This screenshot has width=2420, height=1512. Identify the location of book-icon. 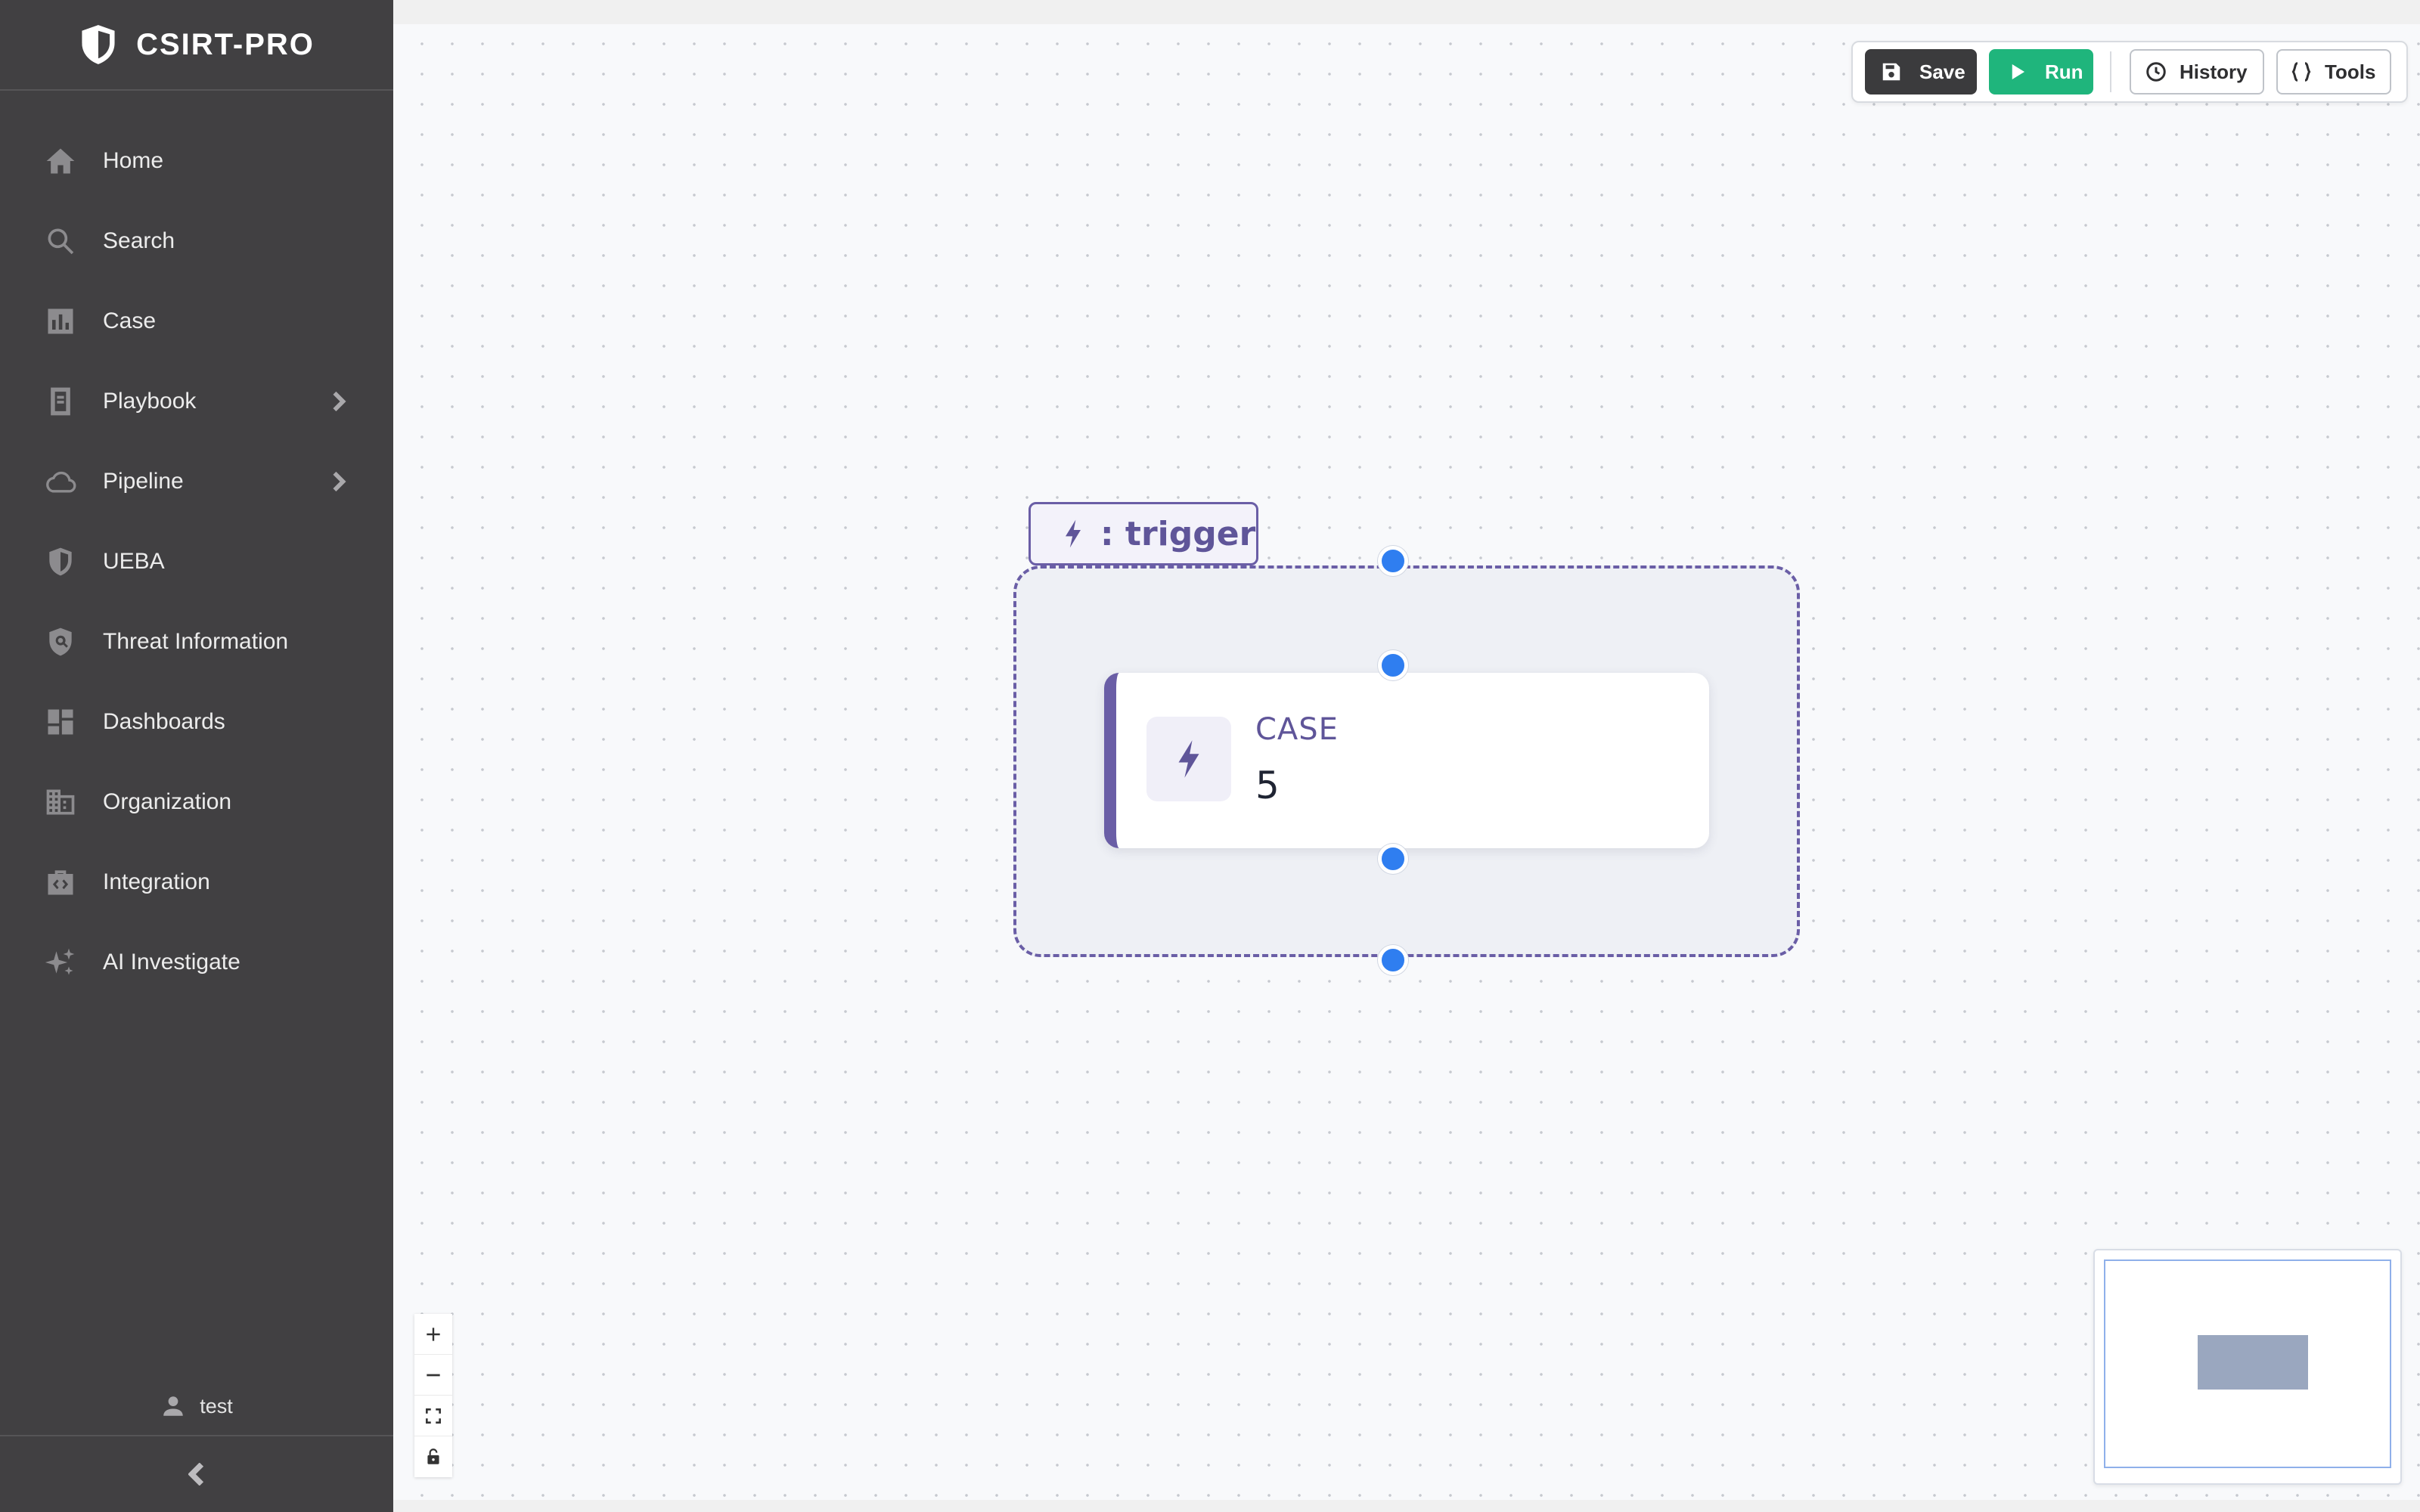
(60, 401).